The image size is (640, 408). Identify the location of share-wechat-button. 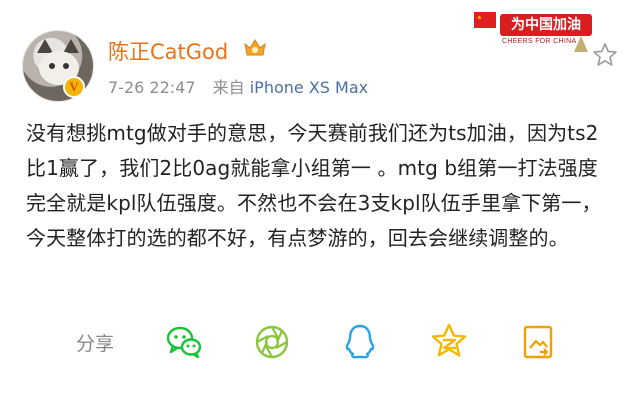
(184, 342).